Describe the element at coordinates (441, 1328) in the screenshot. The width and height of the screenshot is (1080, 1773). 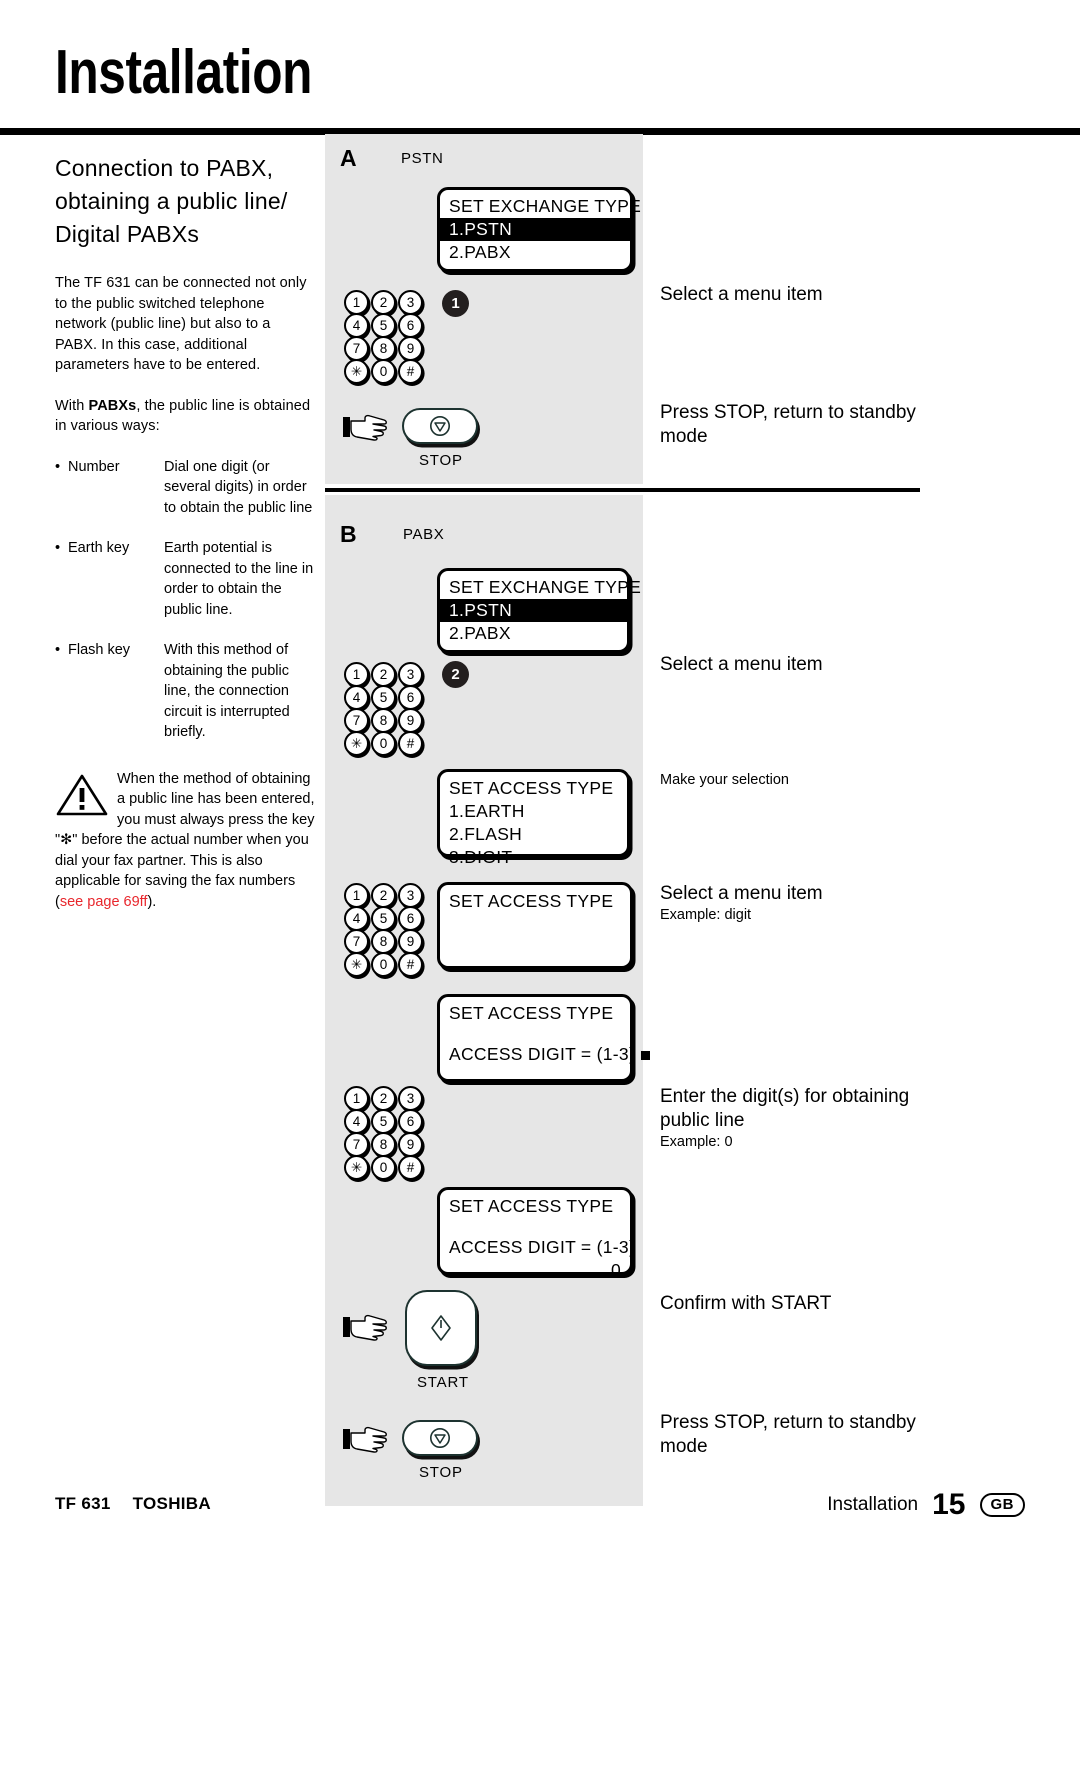
I see `start-button-b` at that location.